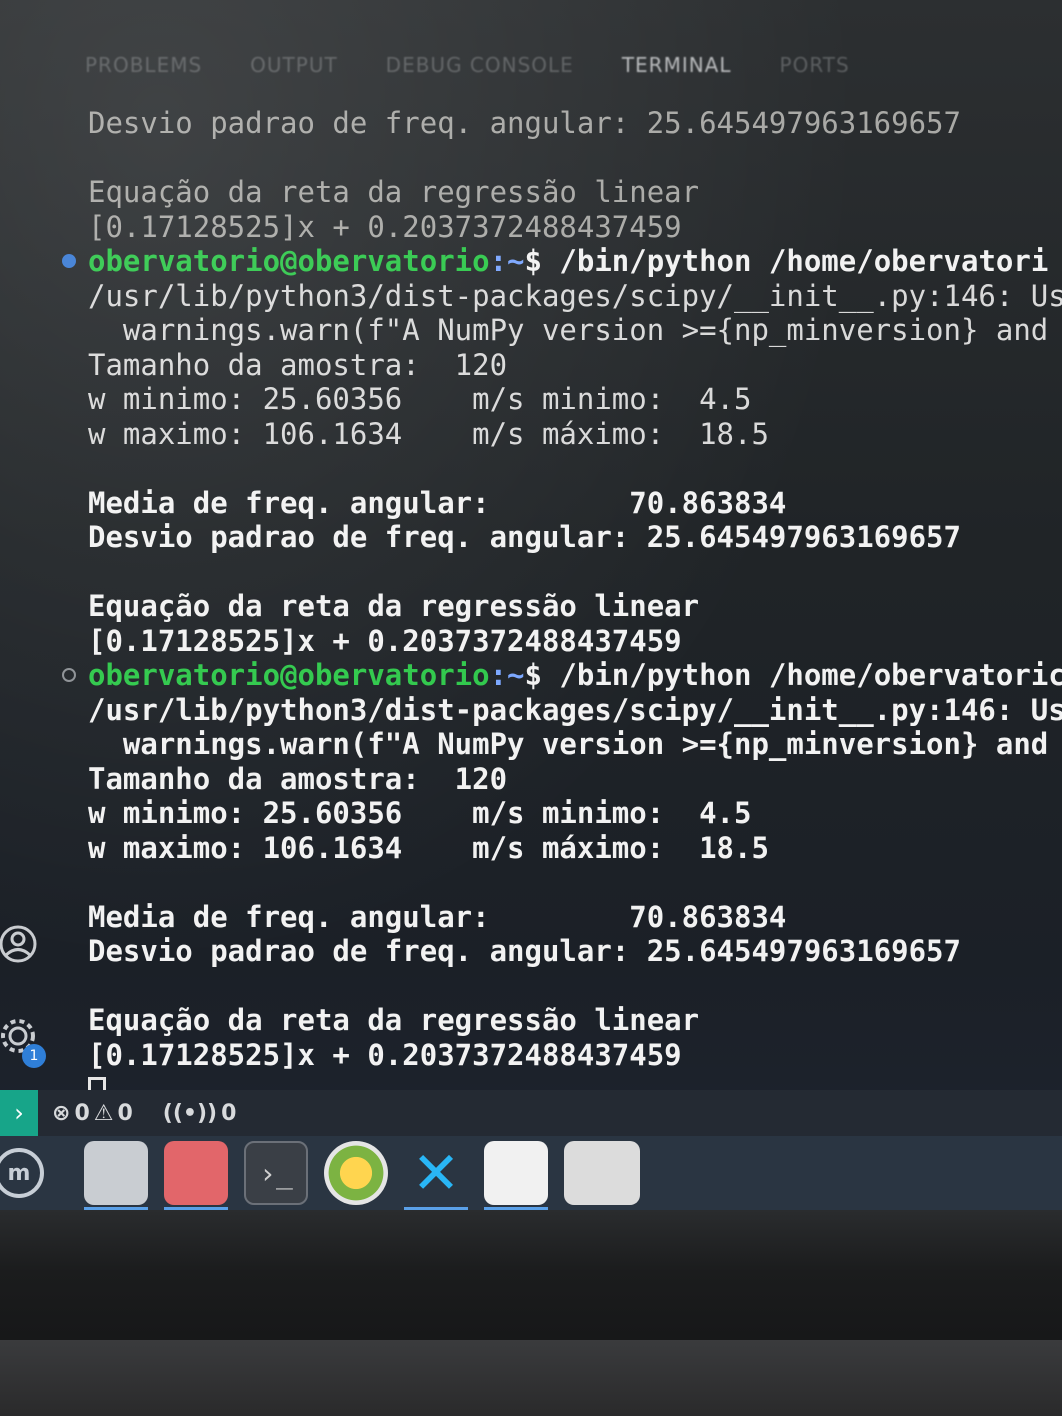 Image resolution: width=1062 pixels, height=1416 pixels. I want to click on red-app-icon, so click(196, 1175).